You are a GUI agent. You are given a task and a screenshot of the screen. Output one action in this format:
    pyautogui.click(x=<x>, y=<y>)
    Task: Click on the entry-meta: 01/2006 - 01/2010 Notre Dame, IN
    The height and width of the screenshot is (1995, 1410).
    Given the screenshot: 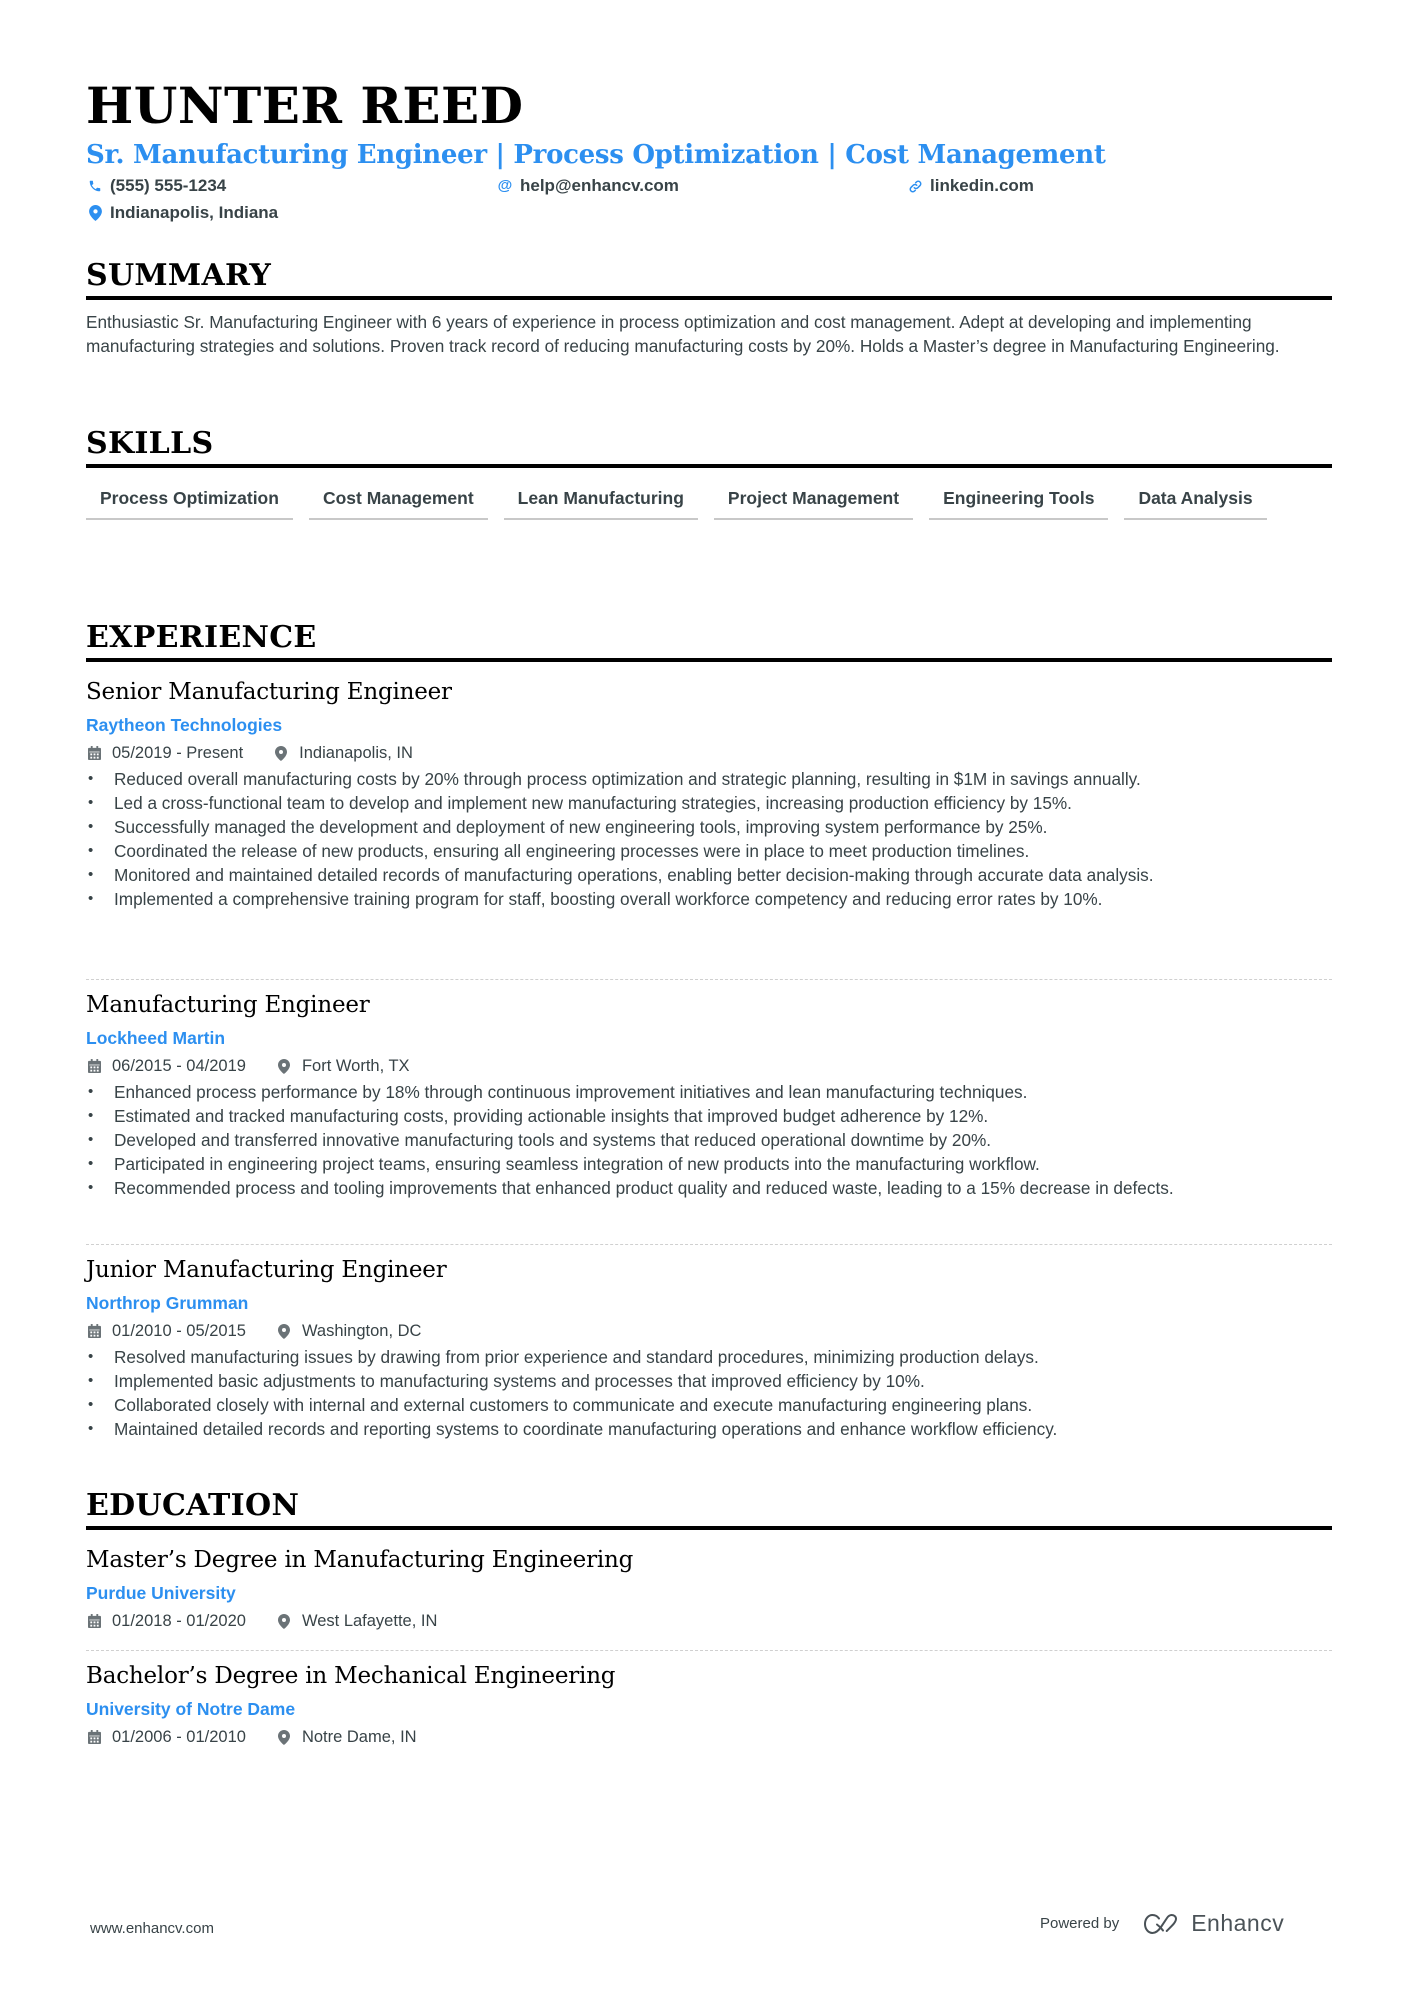 What is the action you would take?
    pyautogui.click(x=709, y=1737)
    